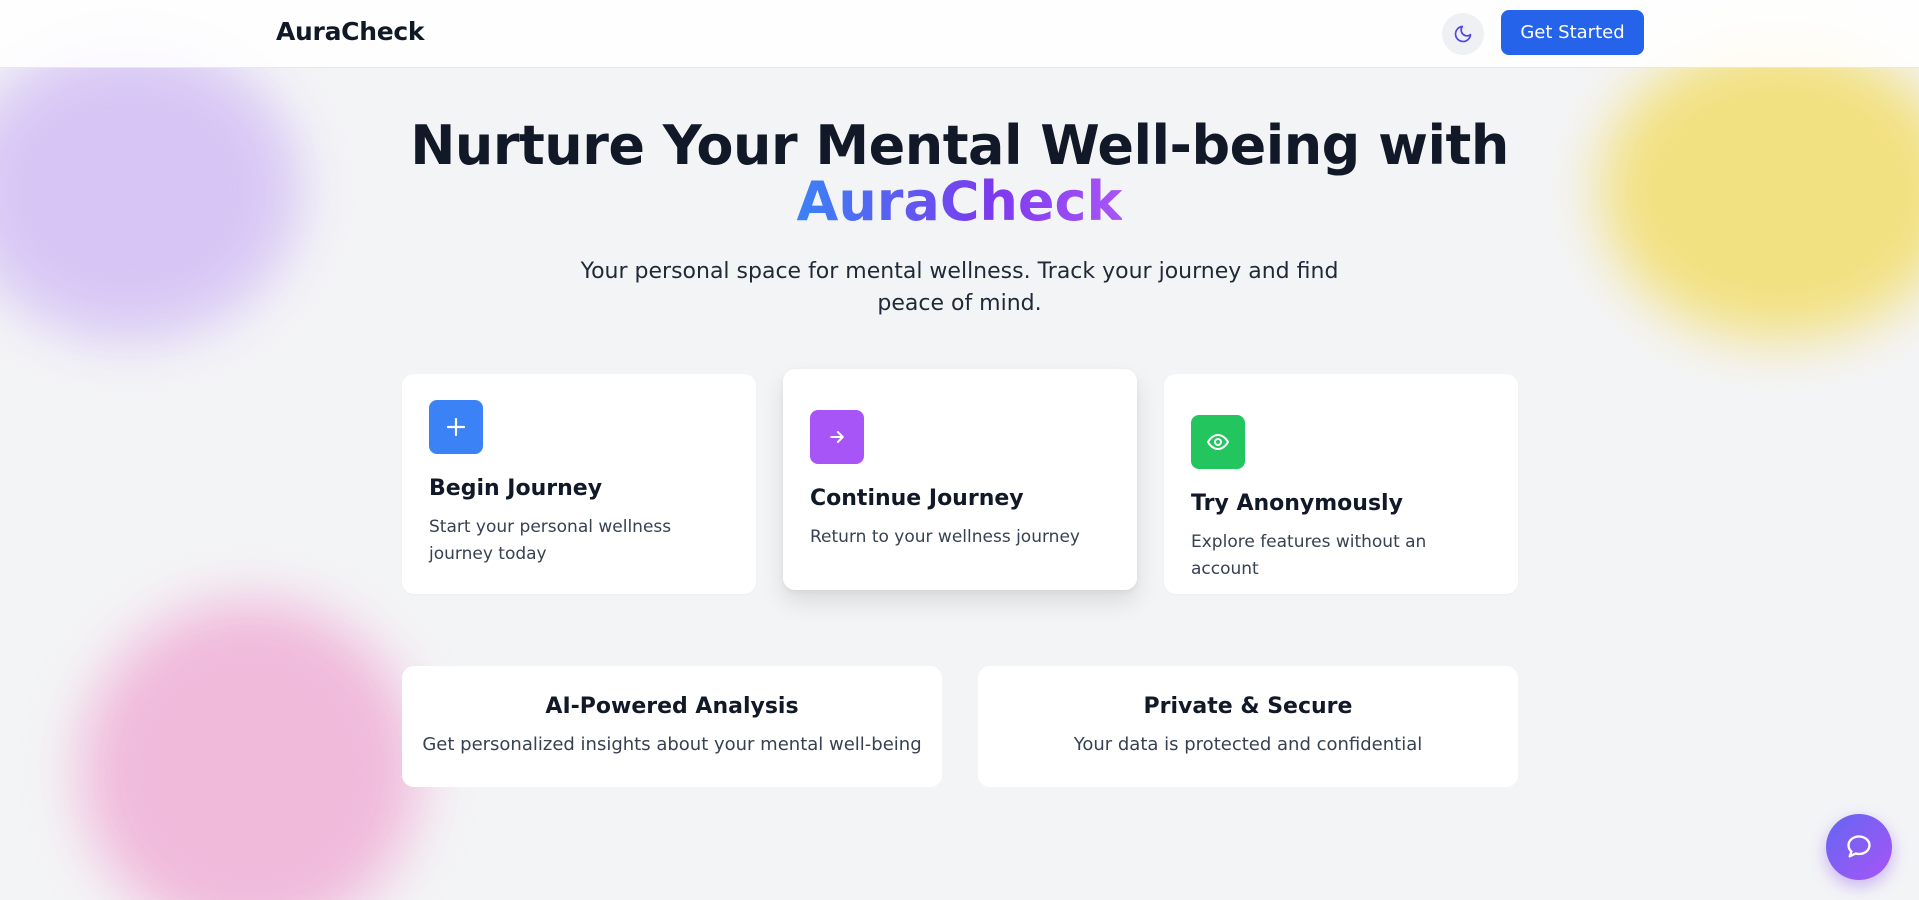 The height and width of the screenshot is (900, 1919). I want to click on begin-journey-title: Begin Journey, so click(516, 488).